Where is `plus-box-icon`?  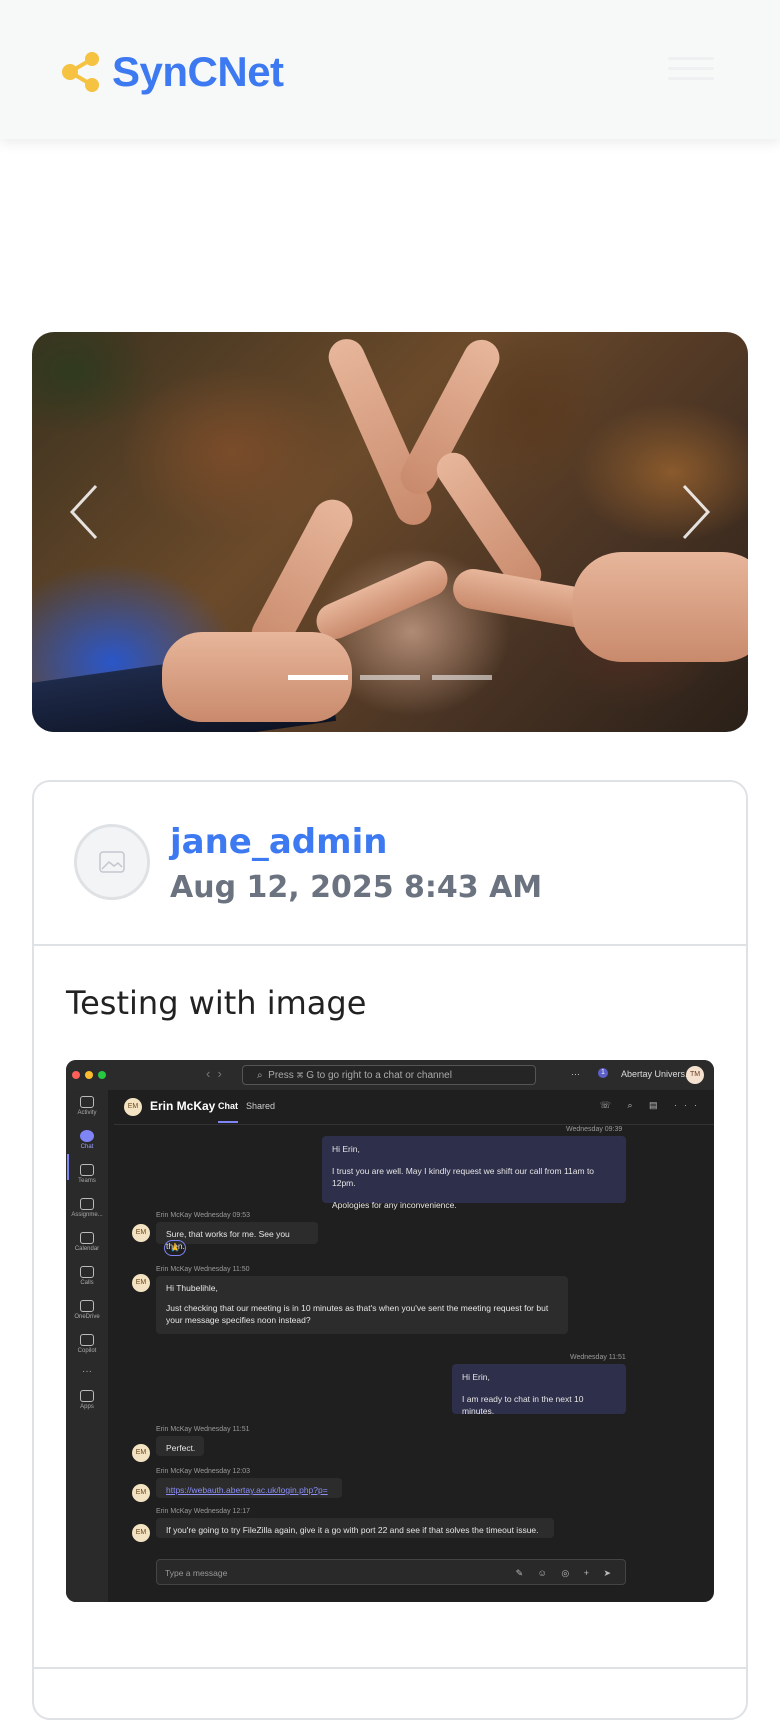 plus-box-icon is located at coordinates (87, 1396).